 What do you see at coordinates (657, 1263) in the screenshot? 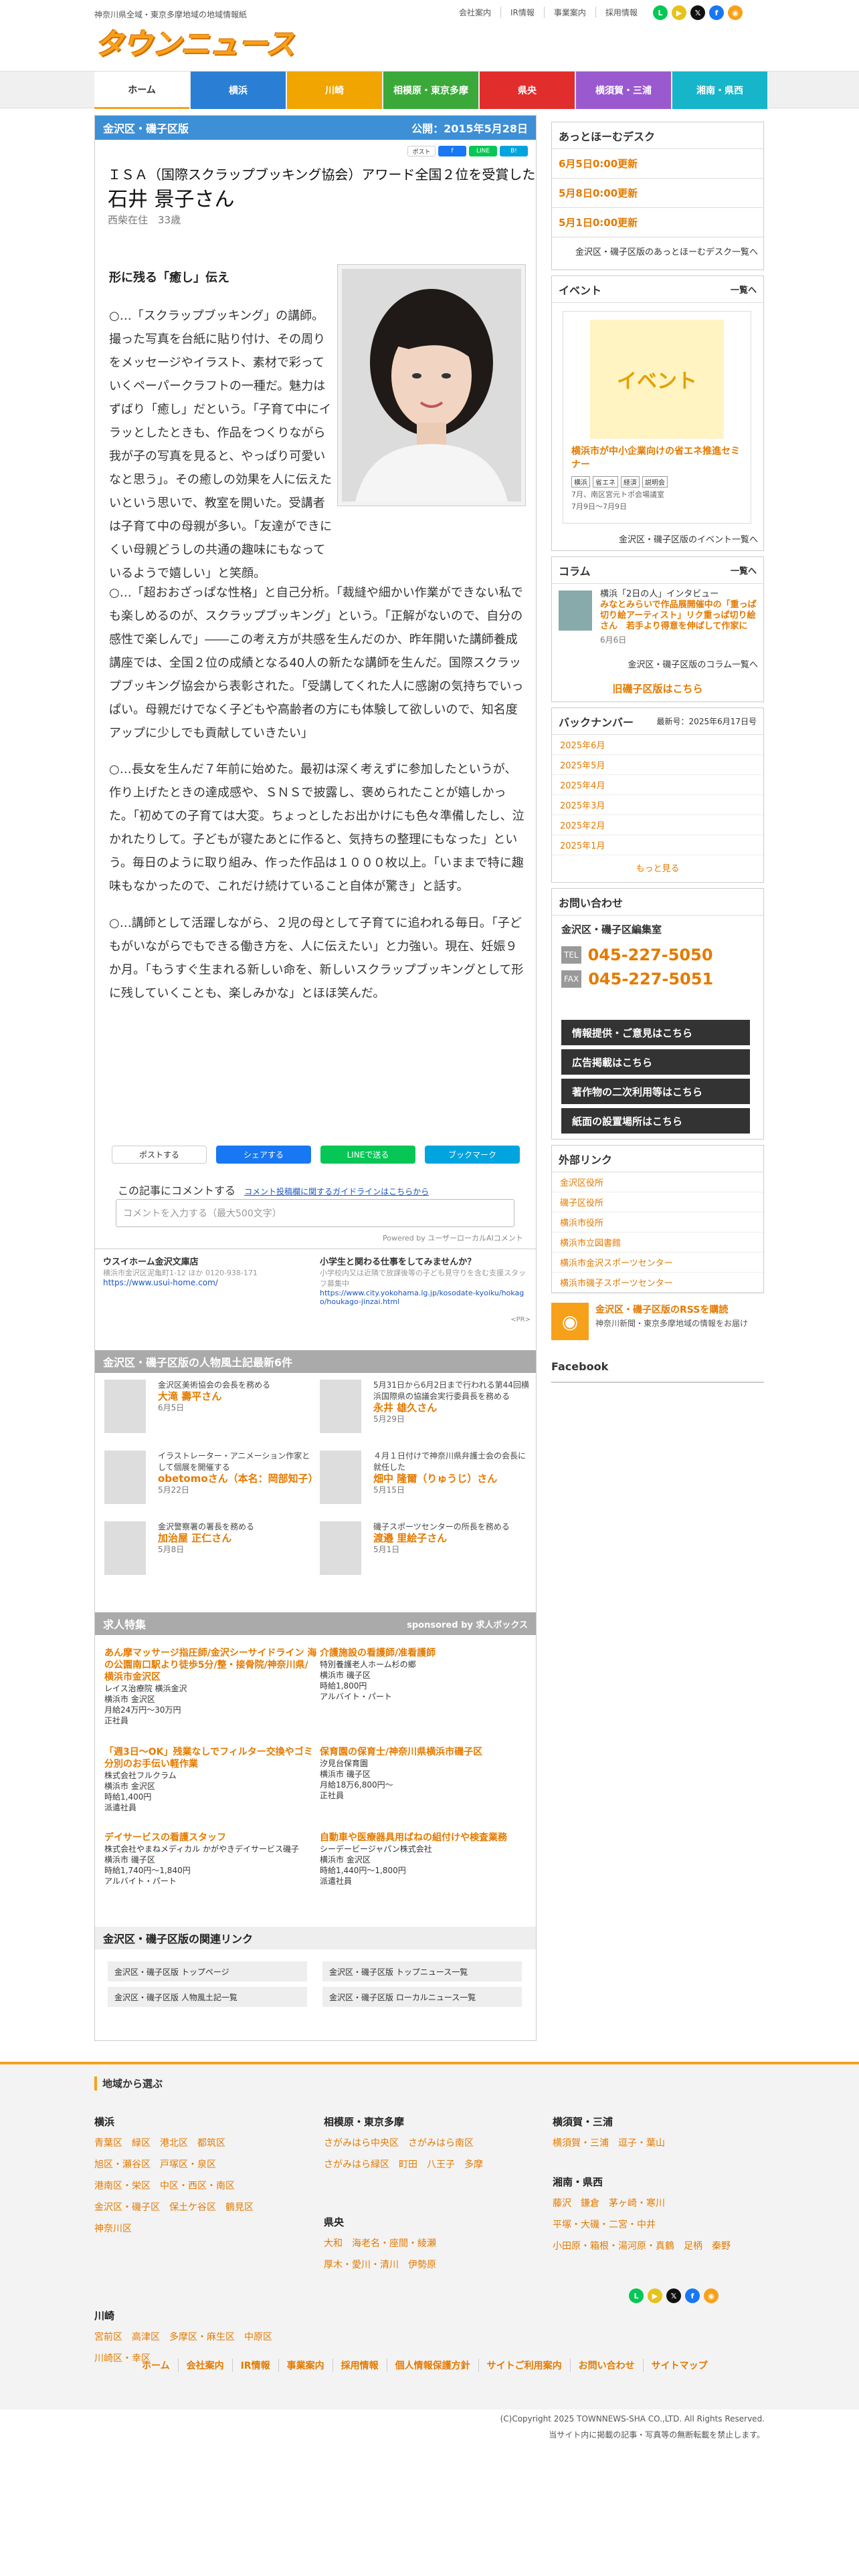
I see `external-link: 横浜市金沢スポーツセンター` at bounding box center [657, 1263].